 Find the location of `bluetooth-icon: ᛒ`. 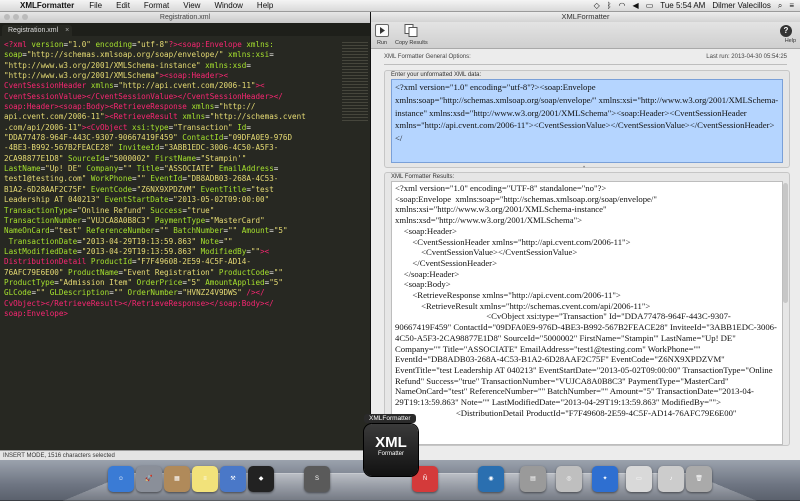

bluetooth-icon: ᛒ is located at coordinates (609, 5).